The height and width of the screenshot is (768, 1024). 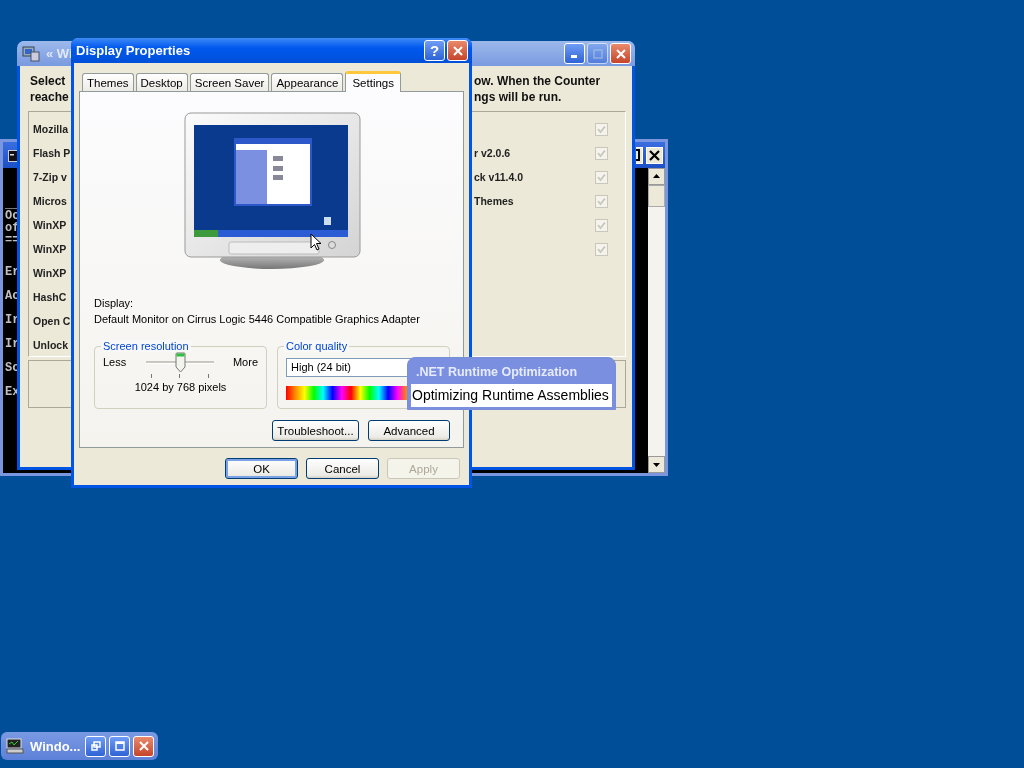 I want to click on scroll-up-icon, so click(x=656, y=176).